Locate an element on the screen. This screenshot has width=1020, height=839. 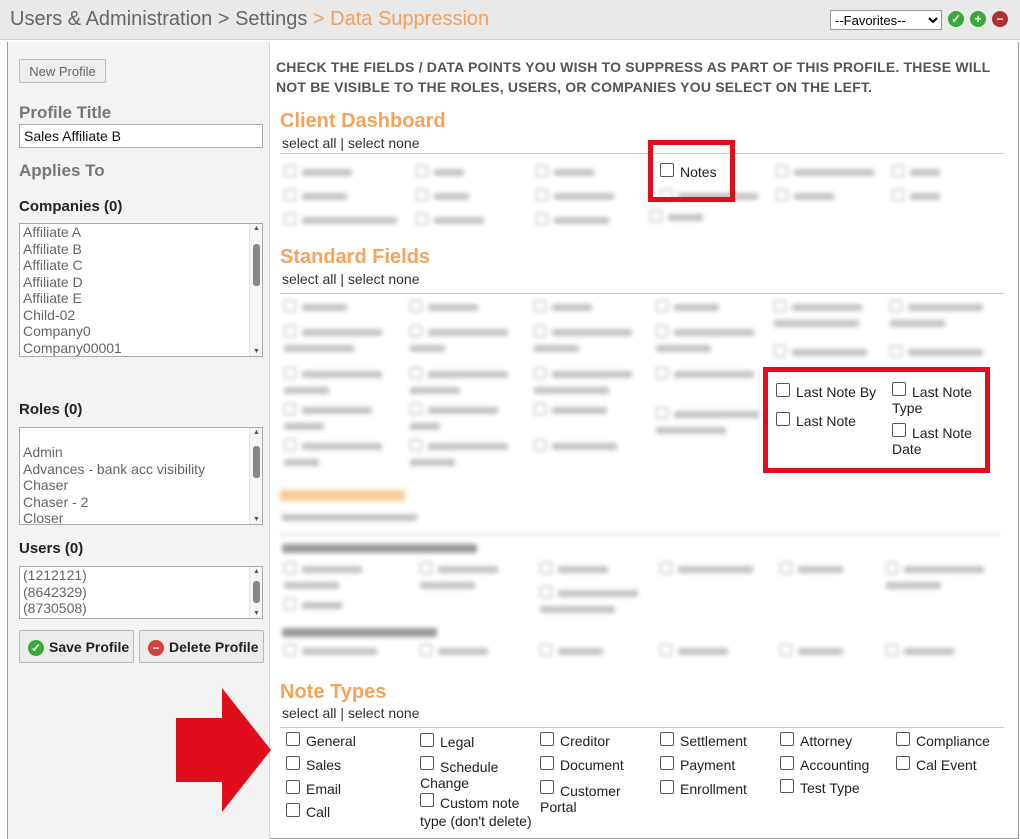
note-type-checkbox: Customer Portal is located at coordinates (585, 797).